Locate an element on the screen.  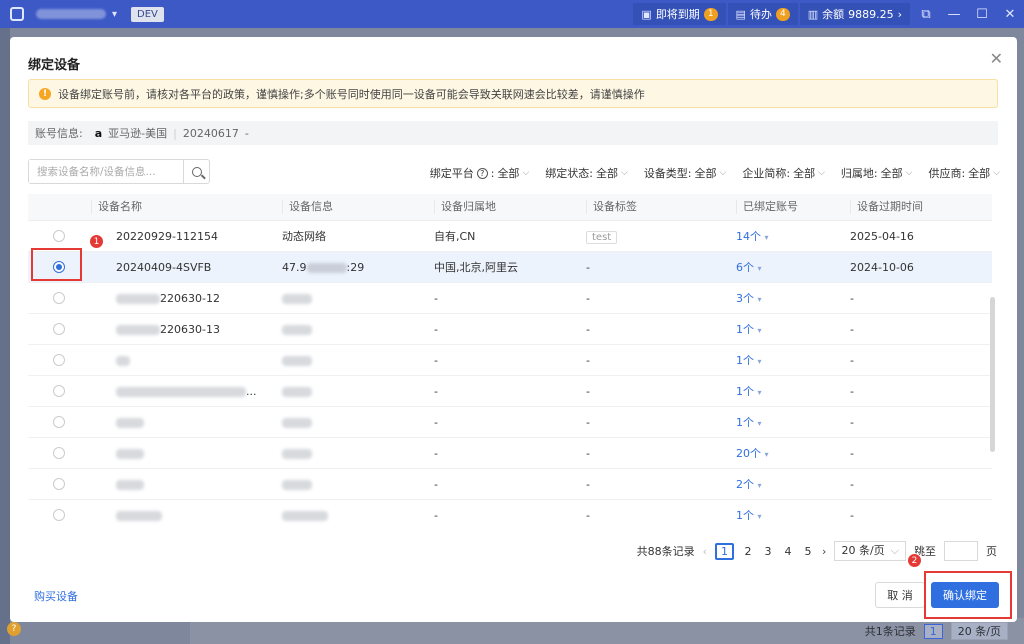
bound-count: 20个 is located at coordinates (748, 453).